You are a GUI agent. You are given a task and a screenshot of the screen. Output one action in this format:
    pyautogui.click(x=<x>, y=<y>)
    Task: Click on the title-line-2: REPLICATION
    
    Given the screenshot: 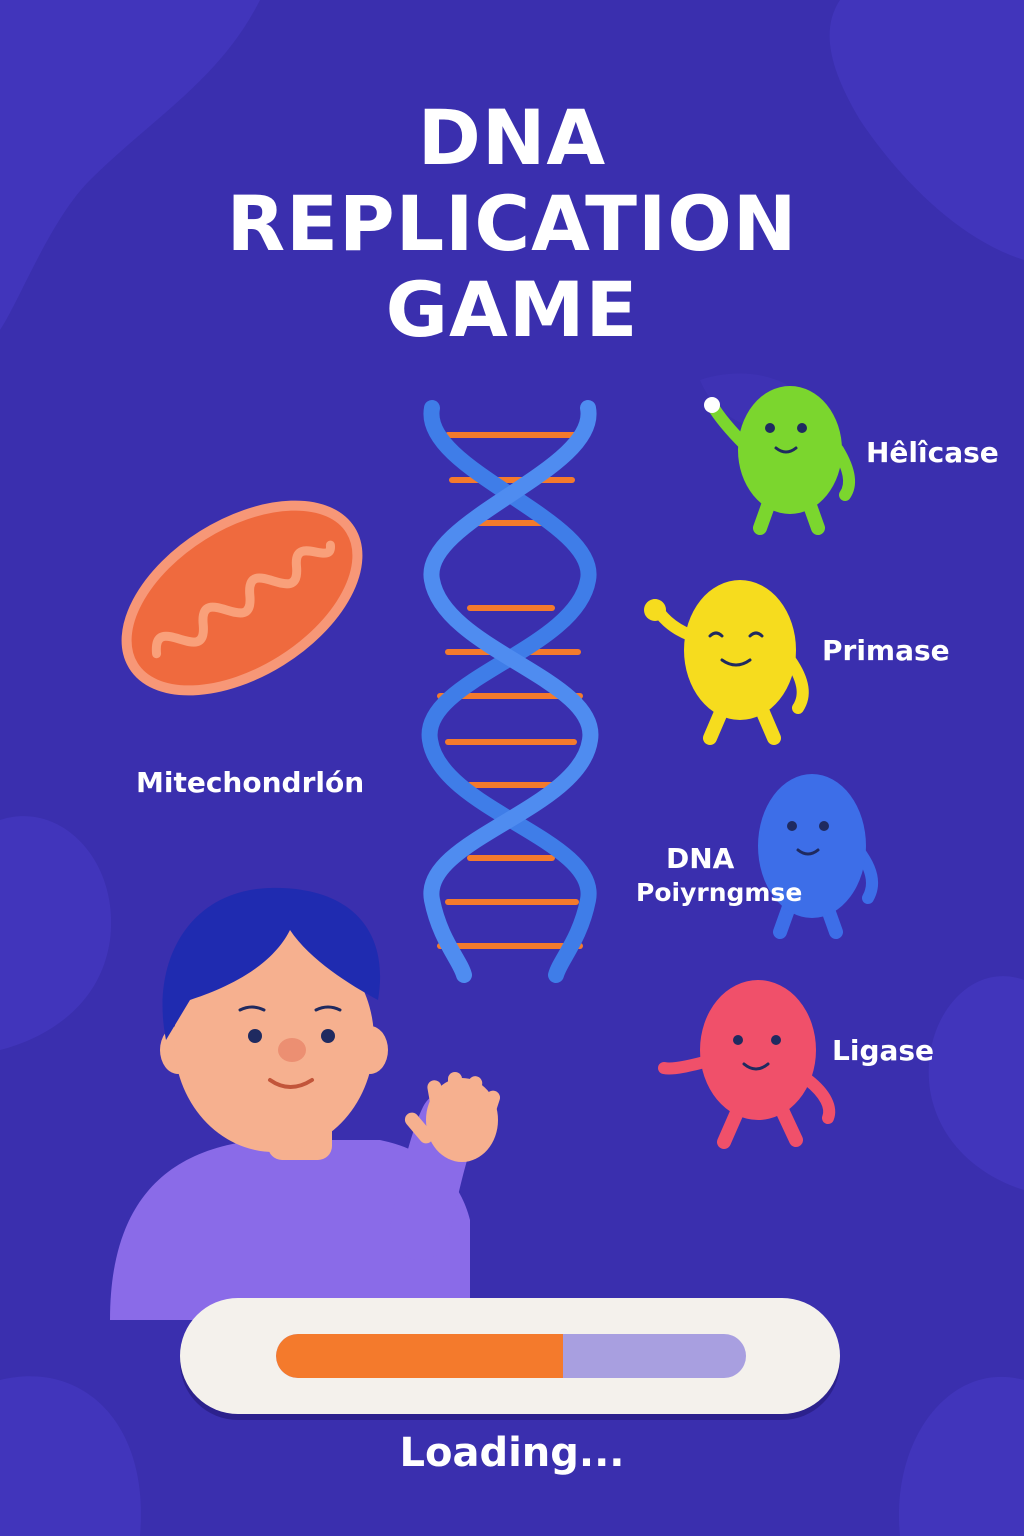 What is the action you would take?
    pyautogui.click(x=512, y=223)
    